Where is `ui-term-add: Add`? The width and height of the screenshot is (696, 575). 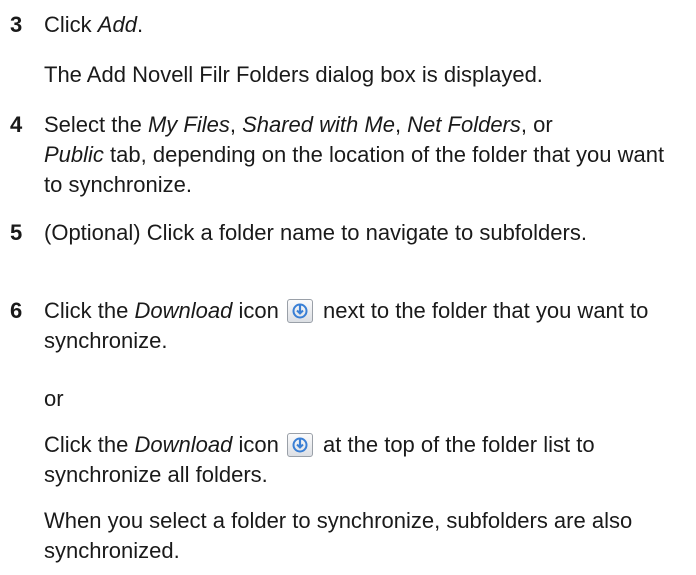
ui-term-add: Add is located at coordinates (117, 24).